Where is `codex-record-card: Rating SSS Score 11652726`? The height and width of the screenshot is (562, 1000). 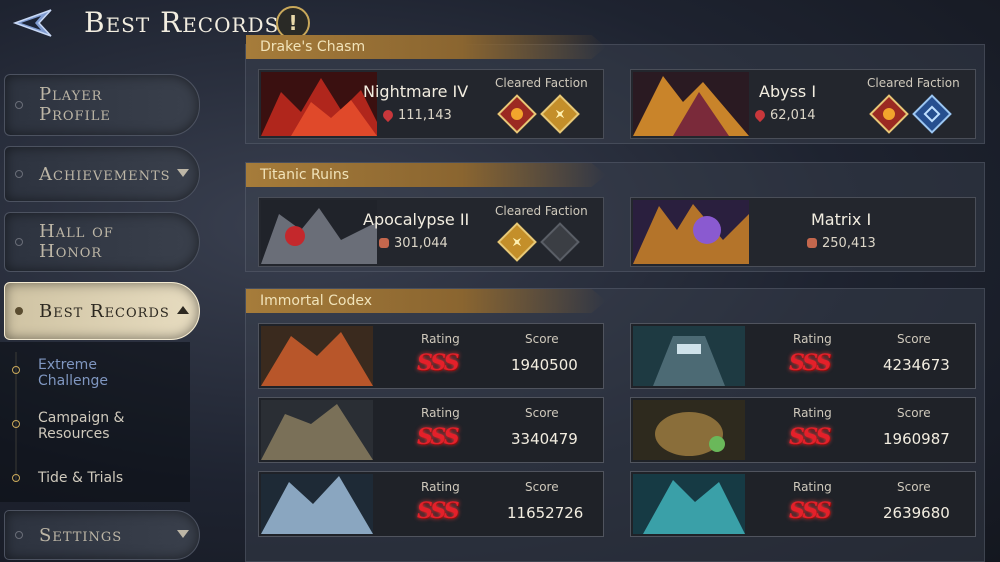
codex-record-card: Rating SSS Score 11652726 is located at coordinates (431, 504).